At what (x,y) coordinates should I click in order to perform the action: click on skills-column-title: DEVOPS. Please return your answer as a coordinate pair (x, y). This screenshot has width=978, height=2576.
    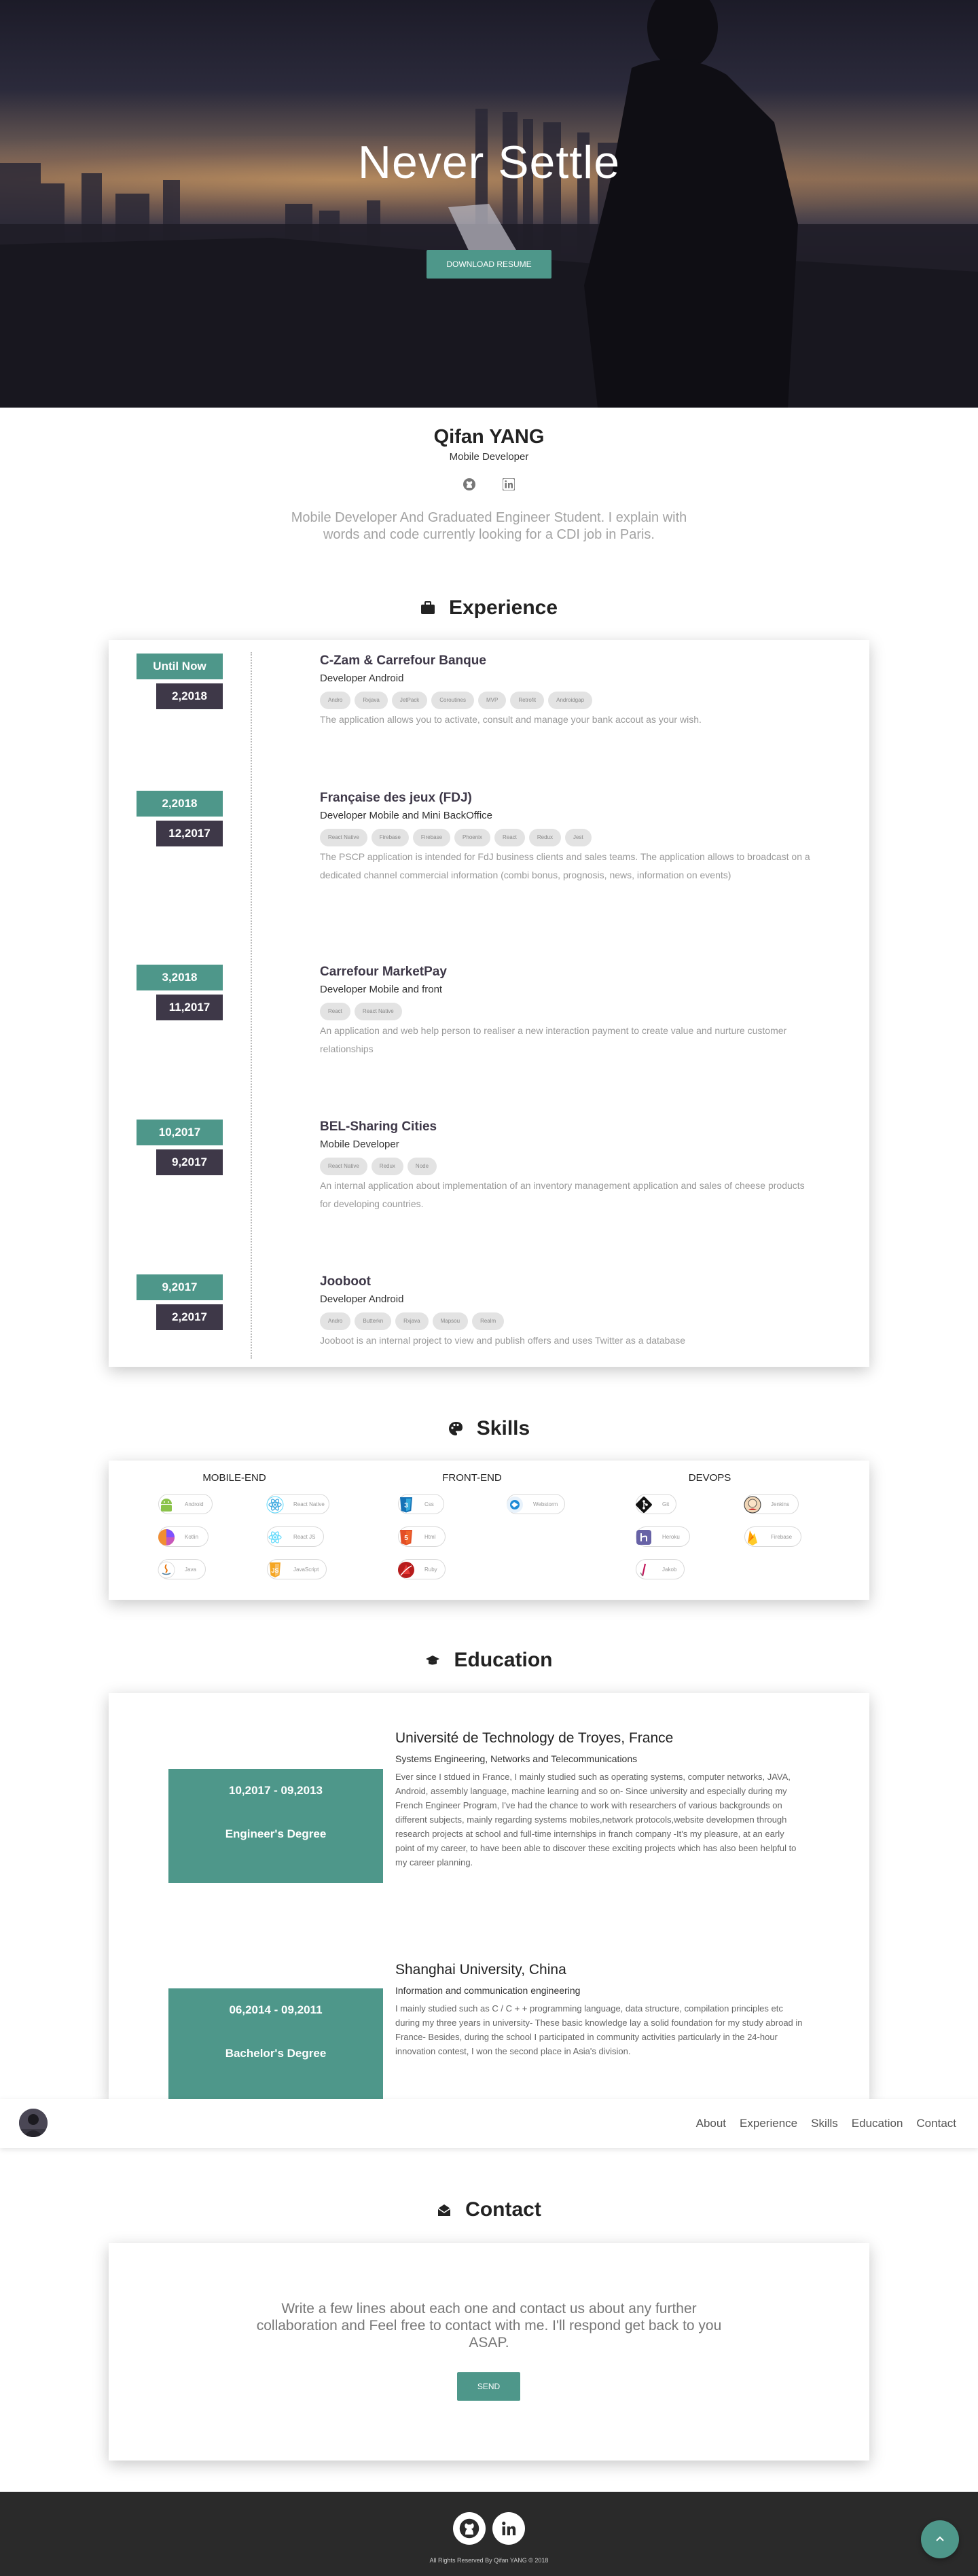
    Looking at the image, I should click on (709, 1478).